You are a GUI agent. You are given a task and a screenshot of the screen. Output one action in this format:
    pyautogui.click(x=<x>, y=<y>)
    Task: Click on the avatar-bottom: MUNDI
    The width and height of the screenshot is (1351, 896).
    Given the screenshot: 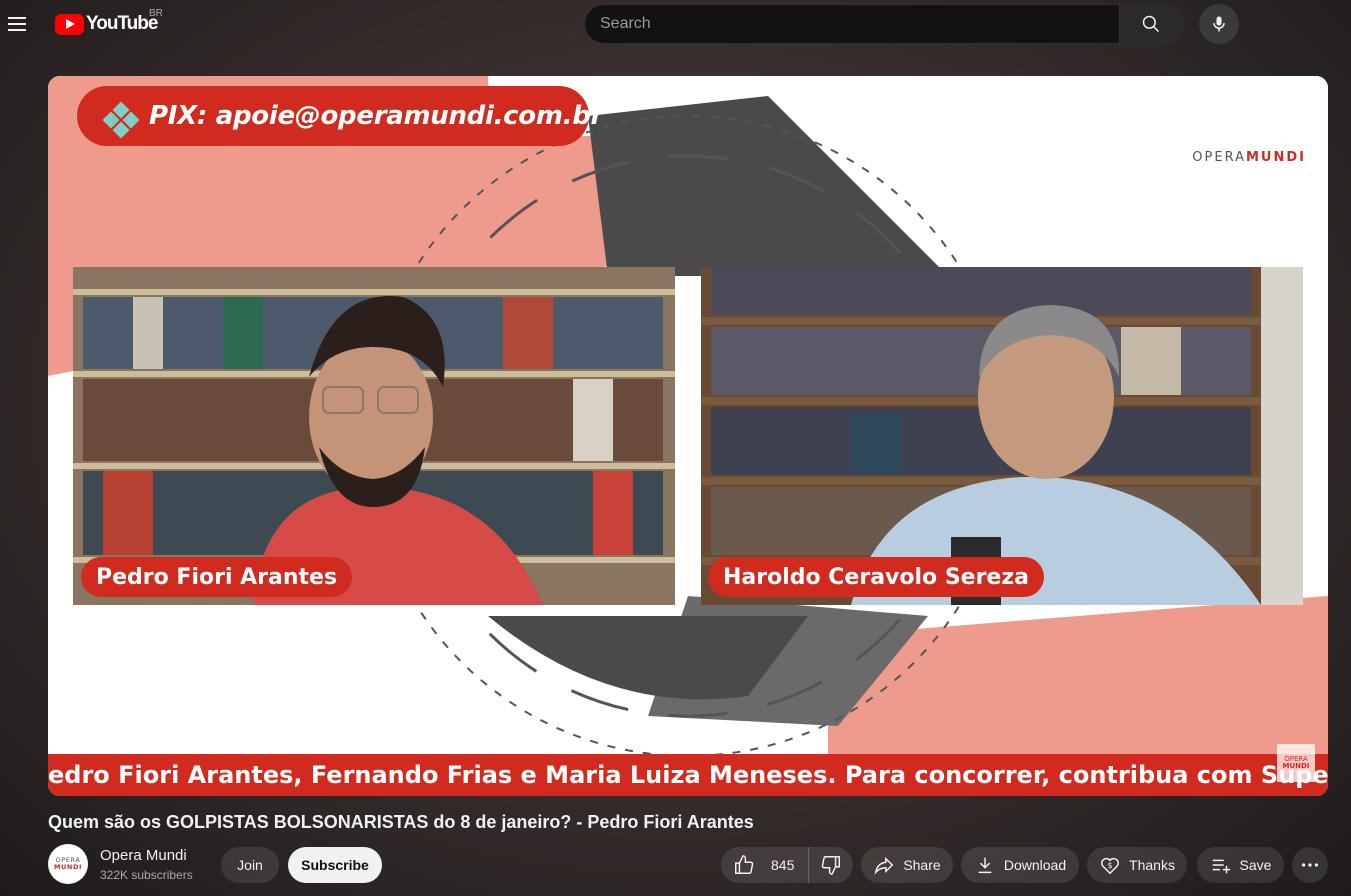 What is the action you would take?
    pyautogui.click(x=67, y=867)
    